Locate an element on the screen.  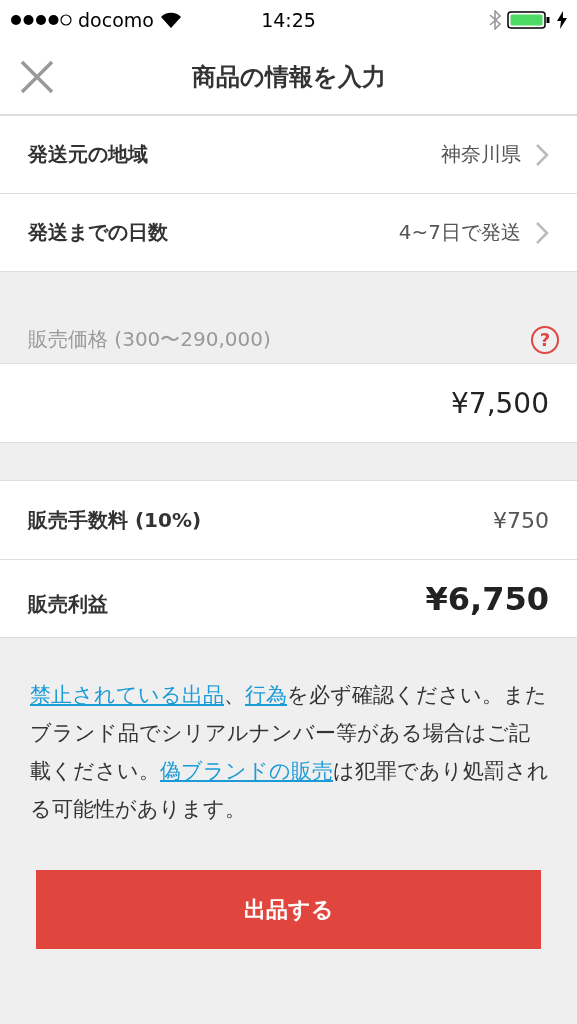
row-value: 神奈川県 is located at coordinates (481, 154).